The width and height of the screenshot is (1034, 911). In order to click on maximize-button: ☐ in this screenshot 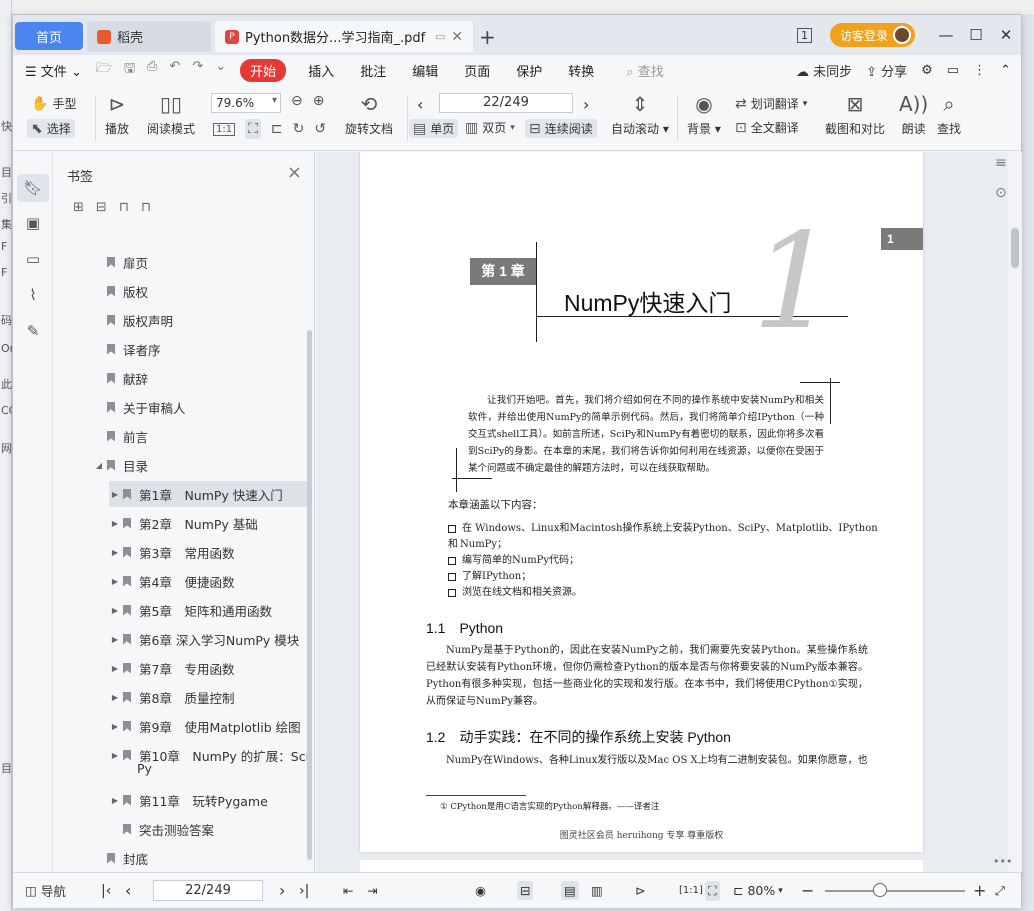, I will do `click(976, 35)`.